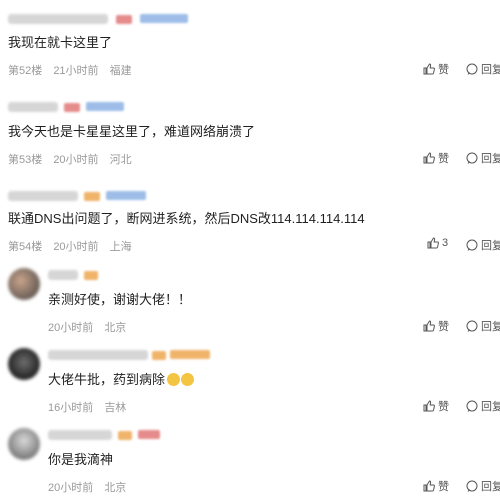  What do you see at coordinates (445, 243) in the screenshot?
I see `like-count: 3` at bounding box center [445, 243].